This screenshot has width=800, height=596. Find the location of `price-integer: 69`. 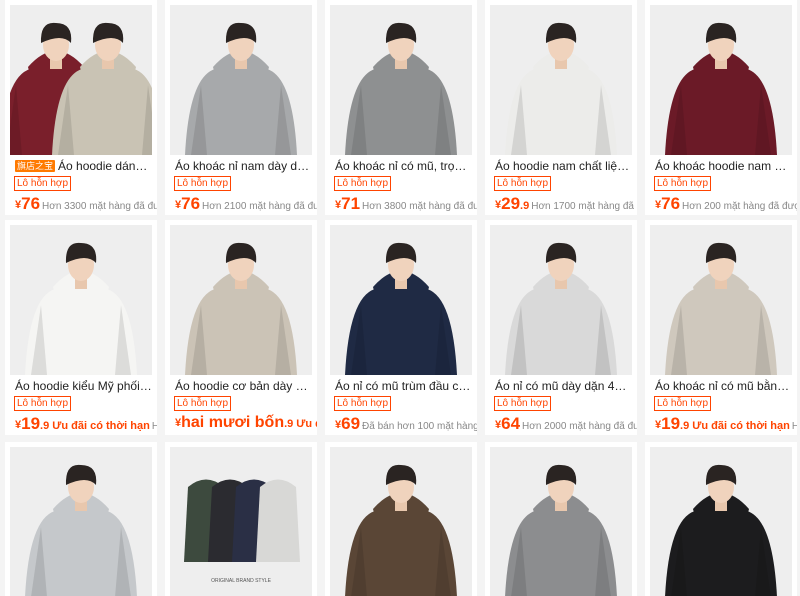

price-integer: 69 is located at coordinates (351, 423).